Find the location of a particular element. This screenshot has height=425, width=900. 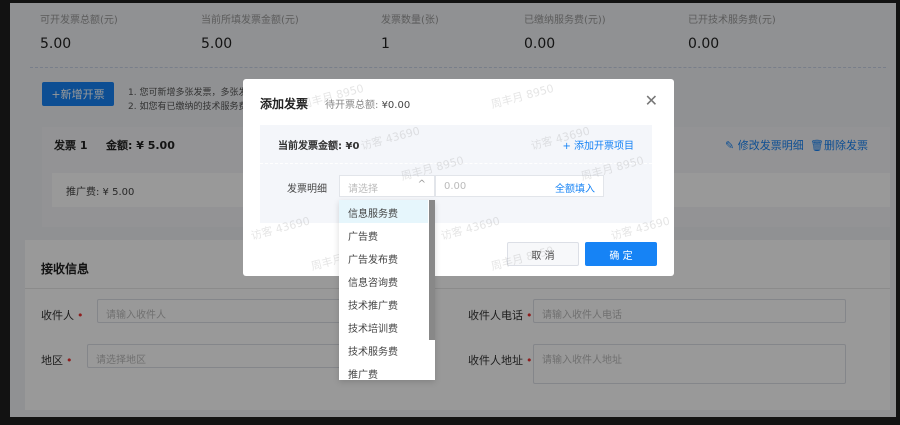

confirm-button: 确 定 is located at coordinates (621, 254).